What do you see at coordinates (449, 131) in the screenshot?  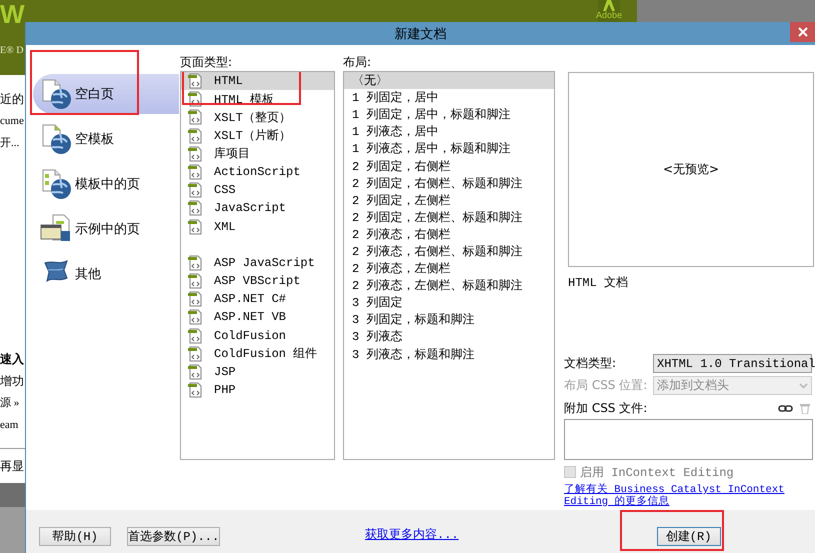 I see `layout-item: 1 列液态，居中` at bounding box center [449, 131].